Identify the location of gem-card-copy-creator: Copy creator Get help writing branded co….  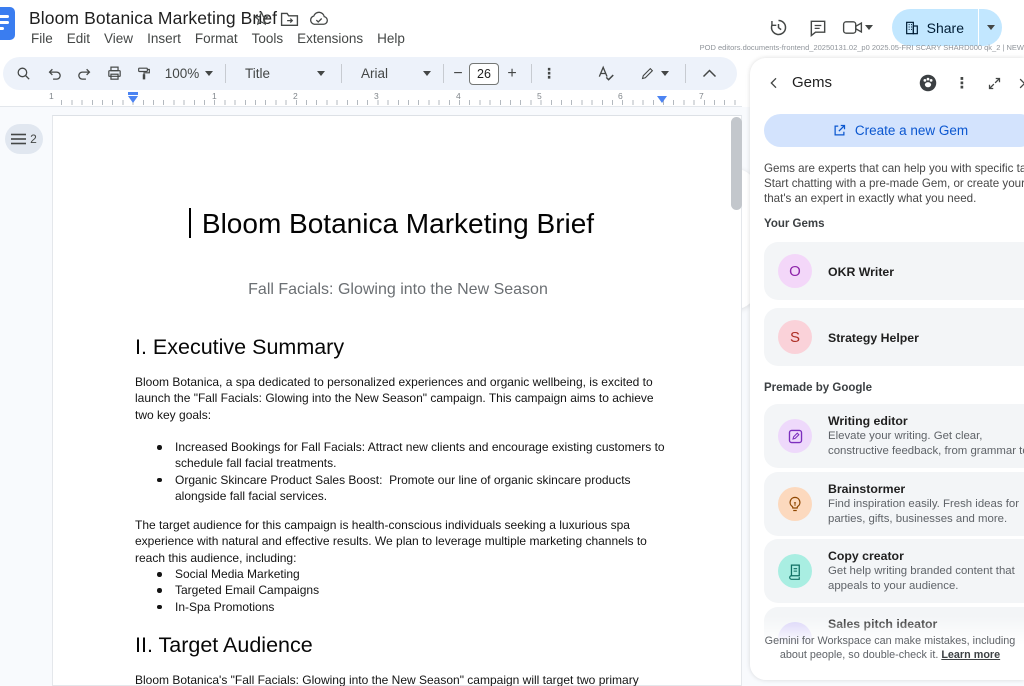
(894, 571).